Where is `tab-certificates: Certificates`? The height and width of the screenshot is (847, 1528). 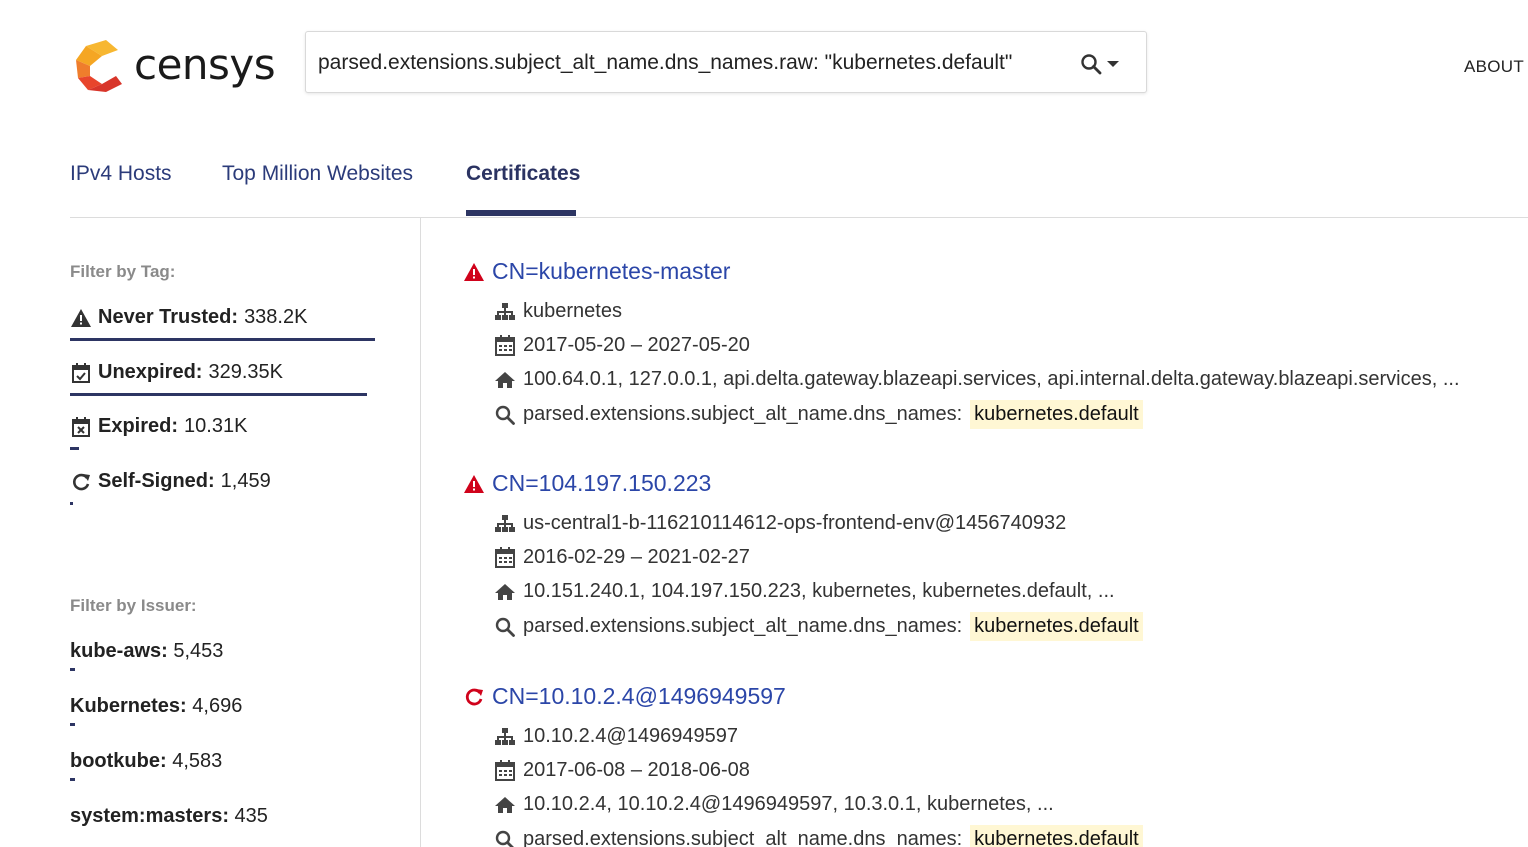
tab-certificates: Certificates is located at coordinates (523, 174).